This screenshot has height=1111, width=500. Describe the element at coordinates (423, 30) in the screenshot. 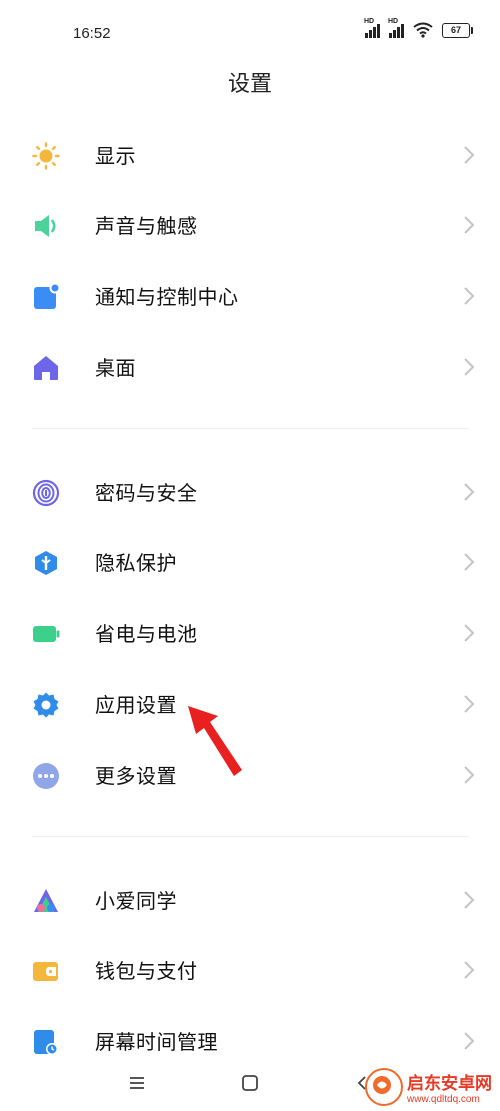

I see `wifi-icon` at that location.